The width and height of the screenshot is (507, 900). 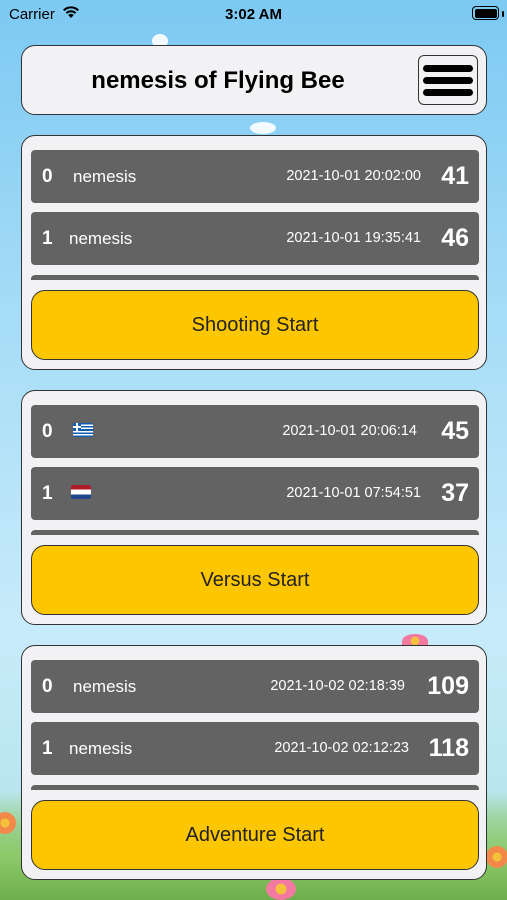 I want to click on status-bar: Carrier 3:02 AM, so click(x=253, y=15).